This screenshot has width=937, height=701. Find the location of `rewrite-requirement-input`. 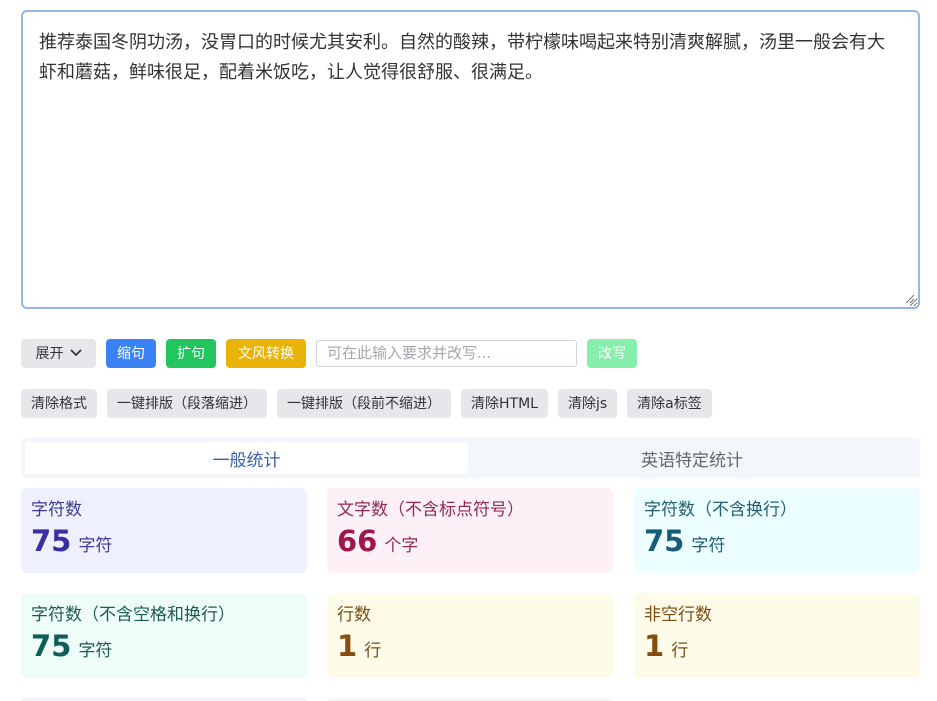

rewrite-requirement-input is located at coordinates (446, 353).